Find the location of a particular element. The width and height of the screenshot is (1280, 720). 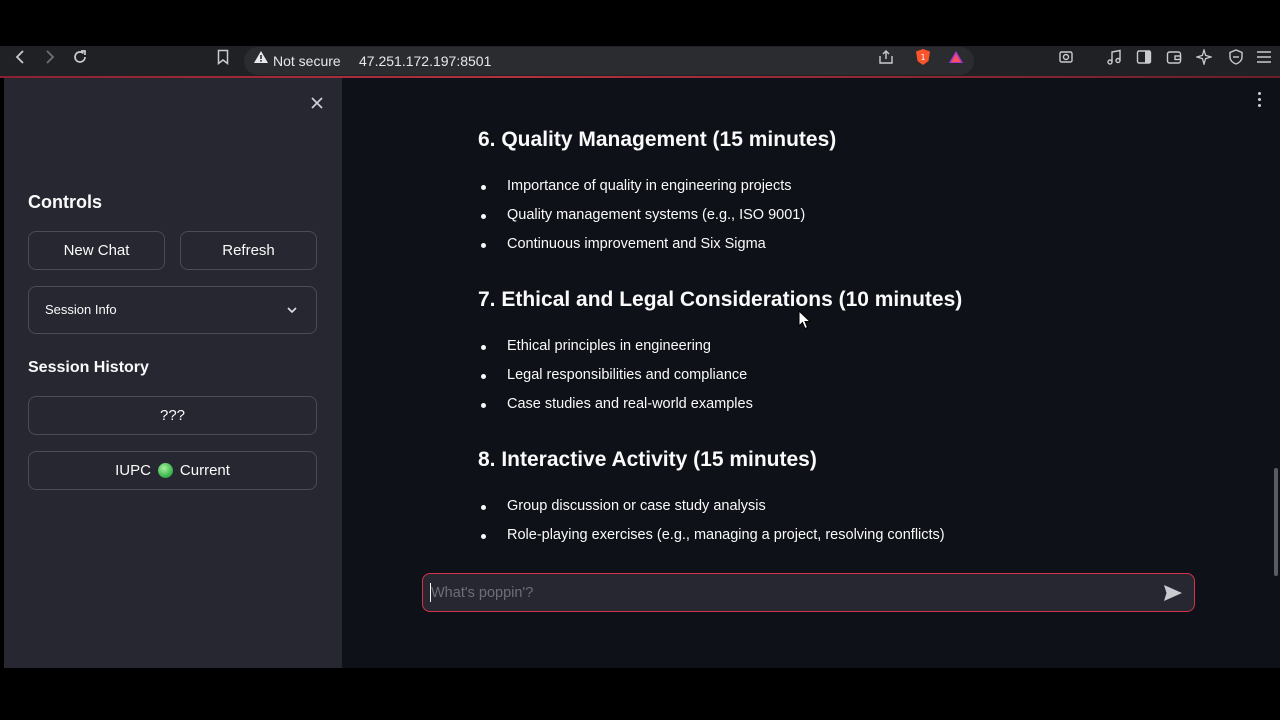

section-heading: 6. Quality Management (15 minutes) is located at coordinates (657, 139).